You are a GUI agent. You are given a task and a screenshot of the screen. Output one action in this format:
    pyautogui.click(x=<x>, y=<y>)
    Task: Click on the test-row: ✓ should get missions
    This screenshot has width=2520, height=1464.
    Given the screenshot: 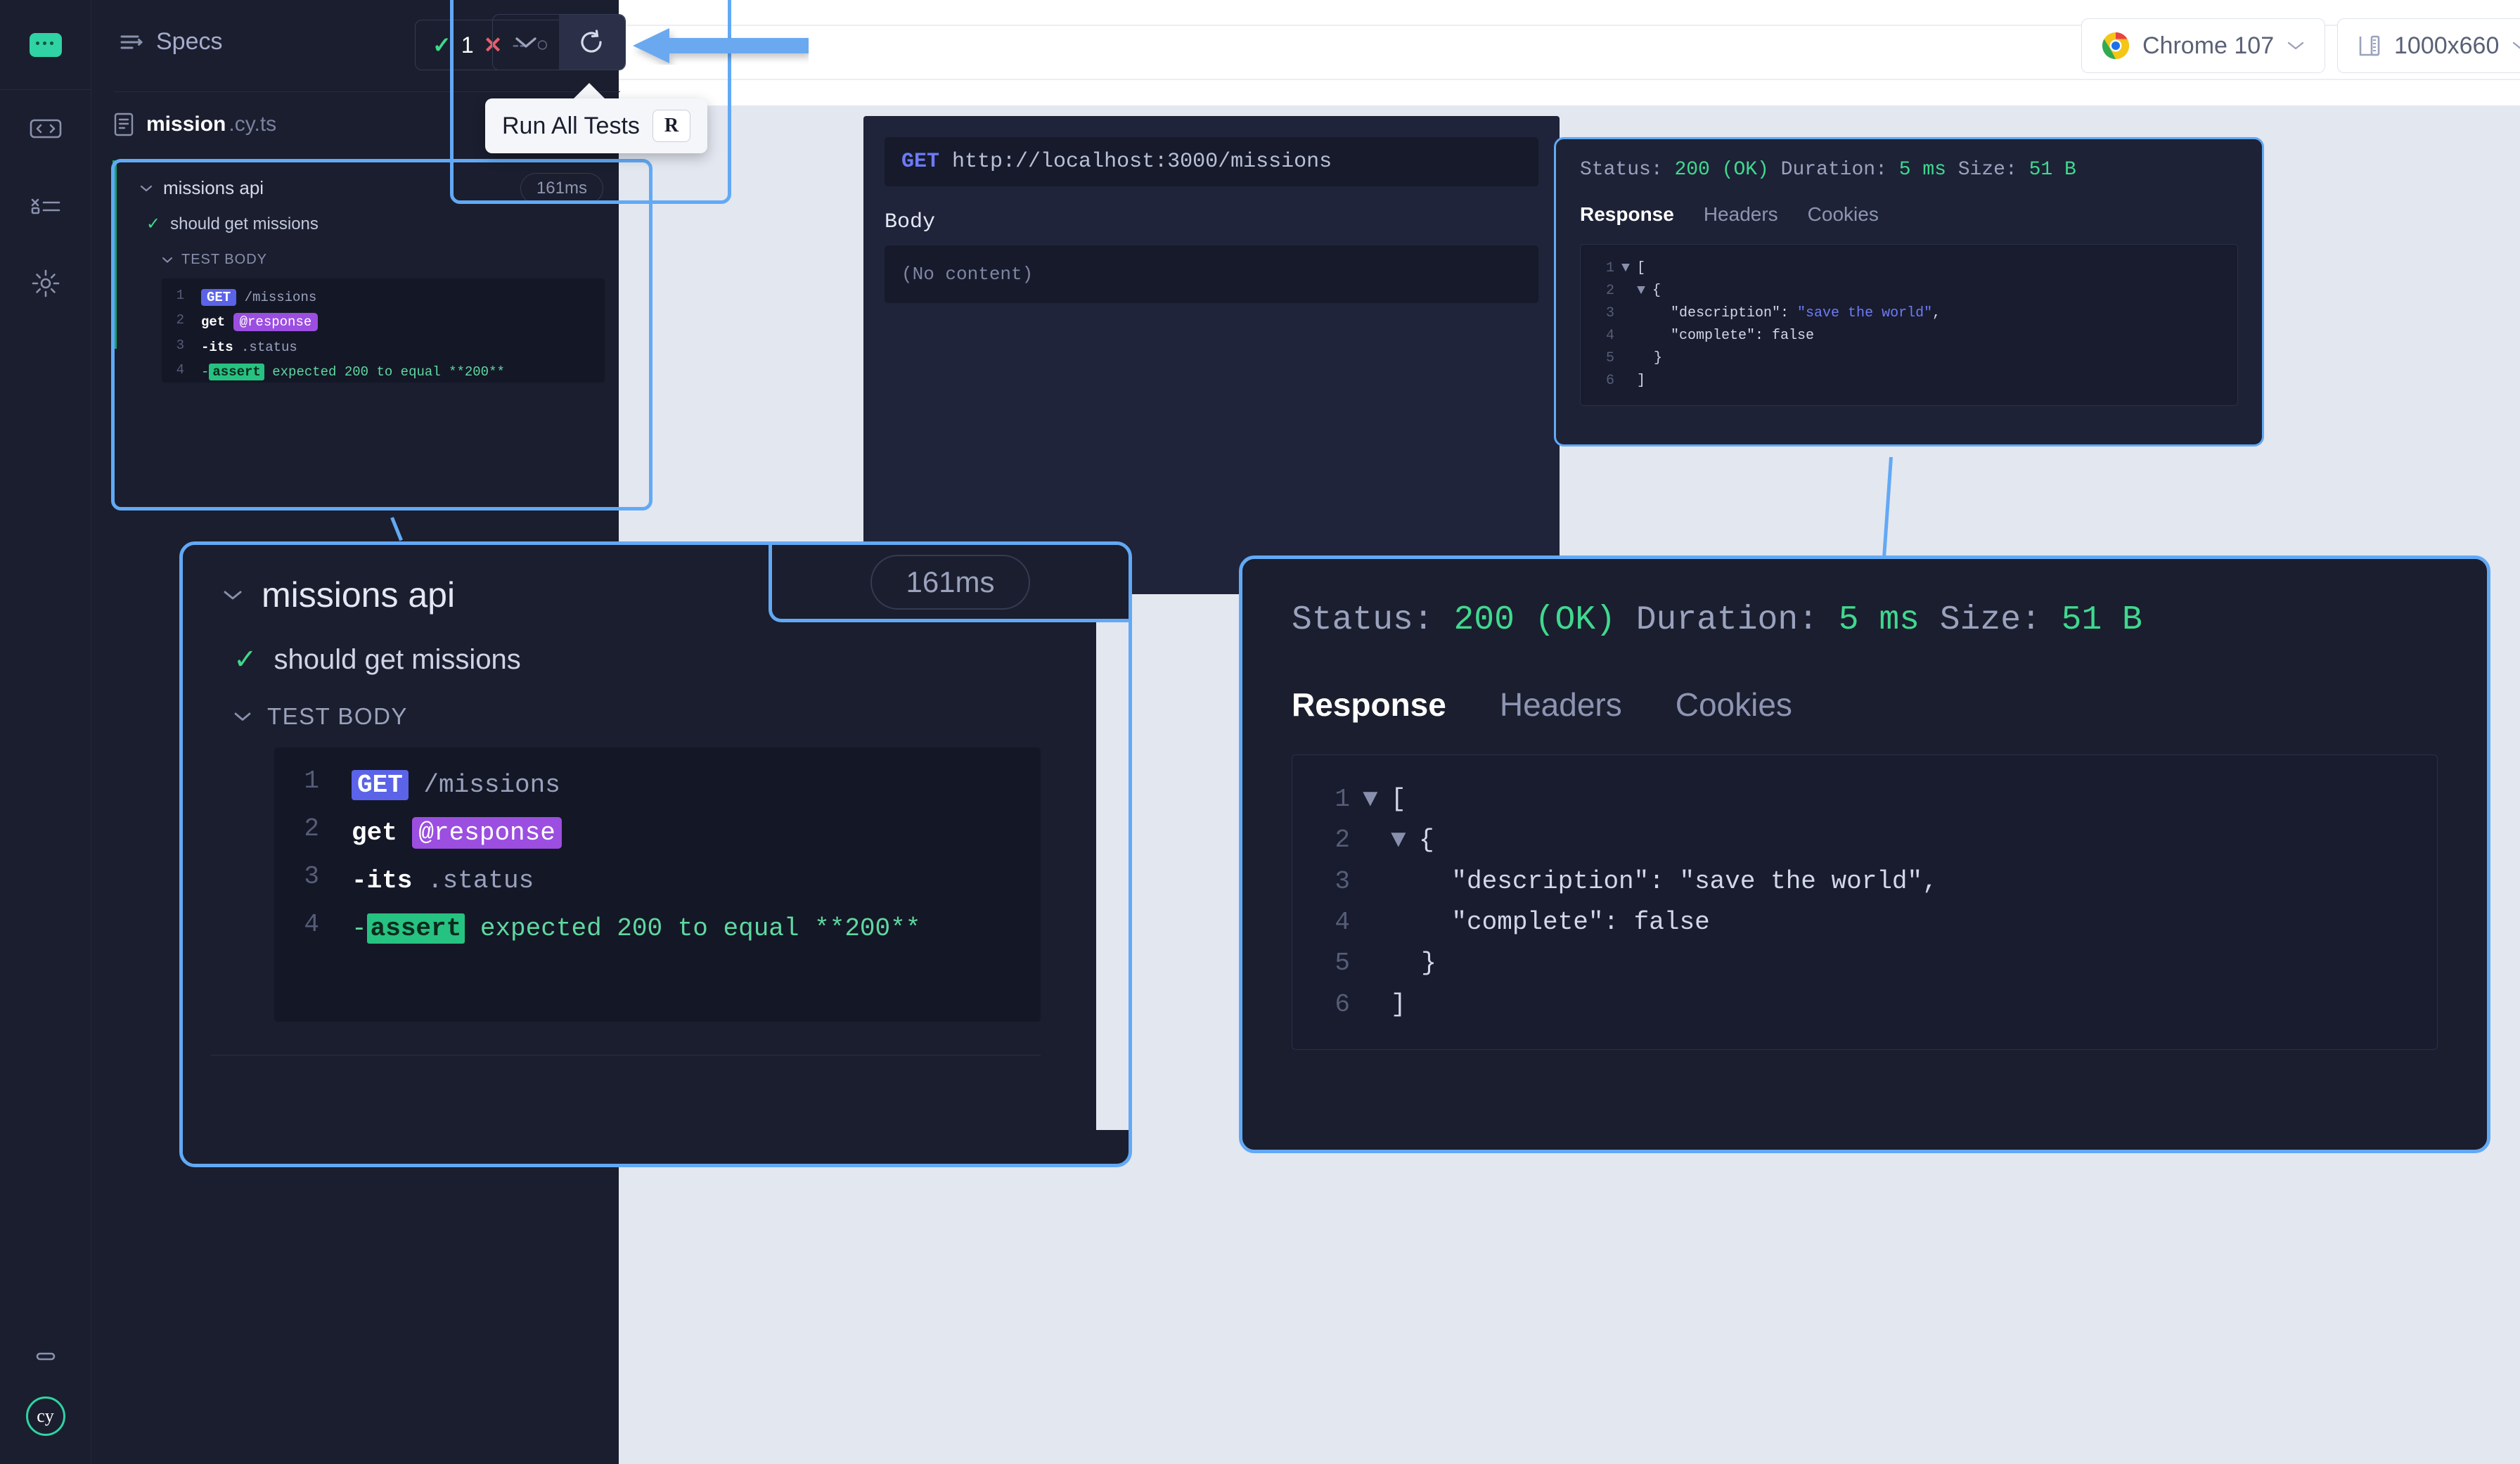 What is the action you would take?
    pyautogui.click(x=232, y=224)
    